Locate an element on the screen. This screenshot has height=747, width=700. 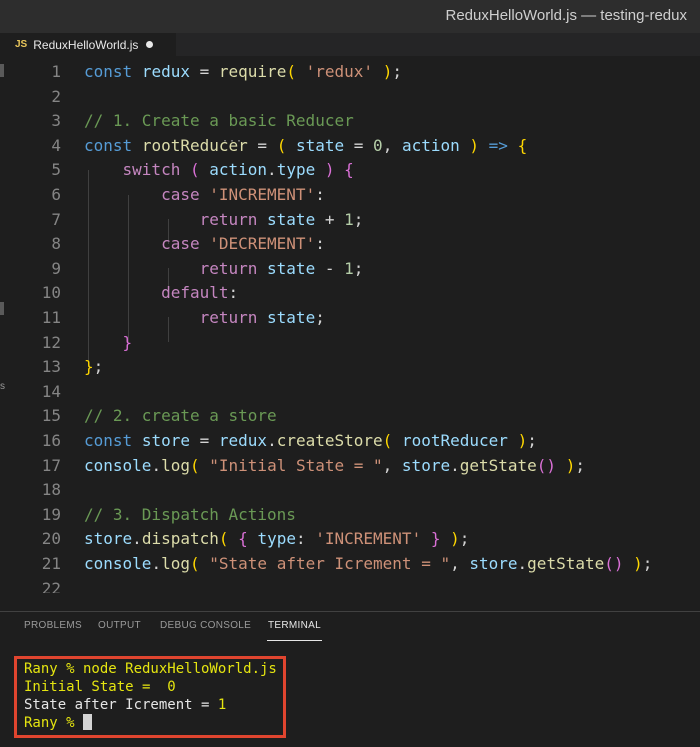
code-line: 7 return state + 1; is located at coordinates (350, 220).